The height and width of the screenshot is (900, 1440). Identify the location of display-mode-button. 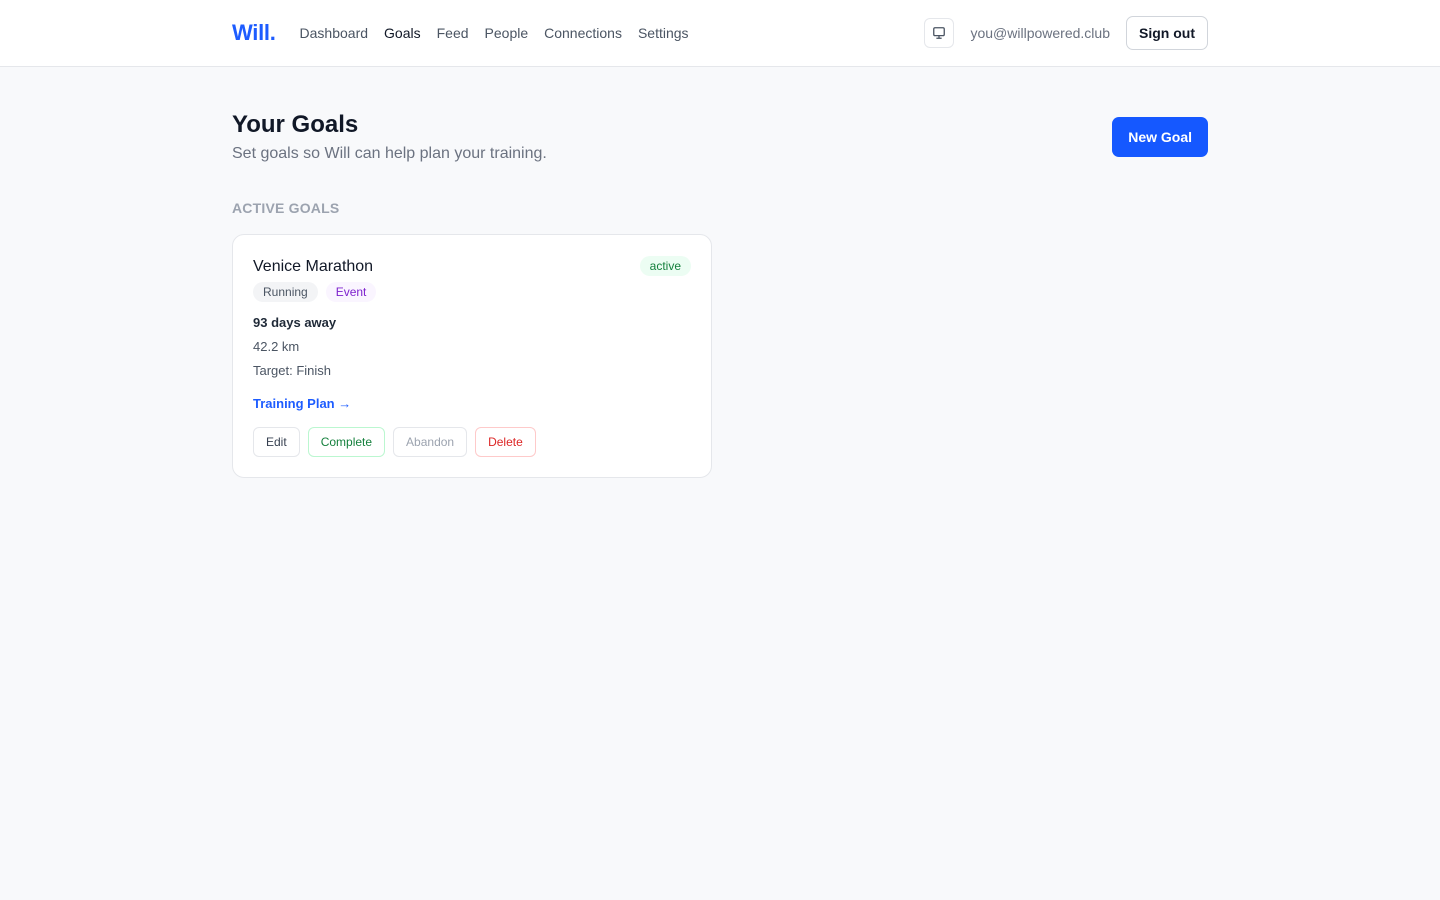
(939, 33).